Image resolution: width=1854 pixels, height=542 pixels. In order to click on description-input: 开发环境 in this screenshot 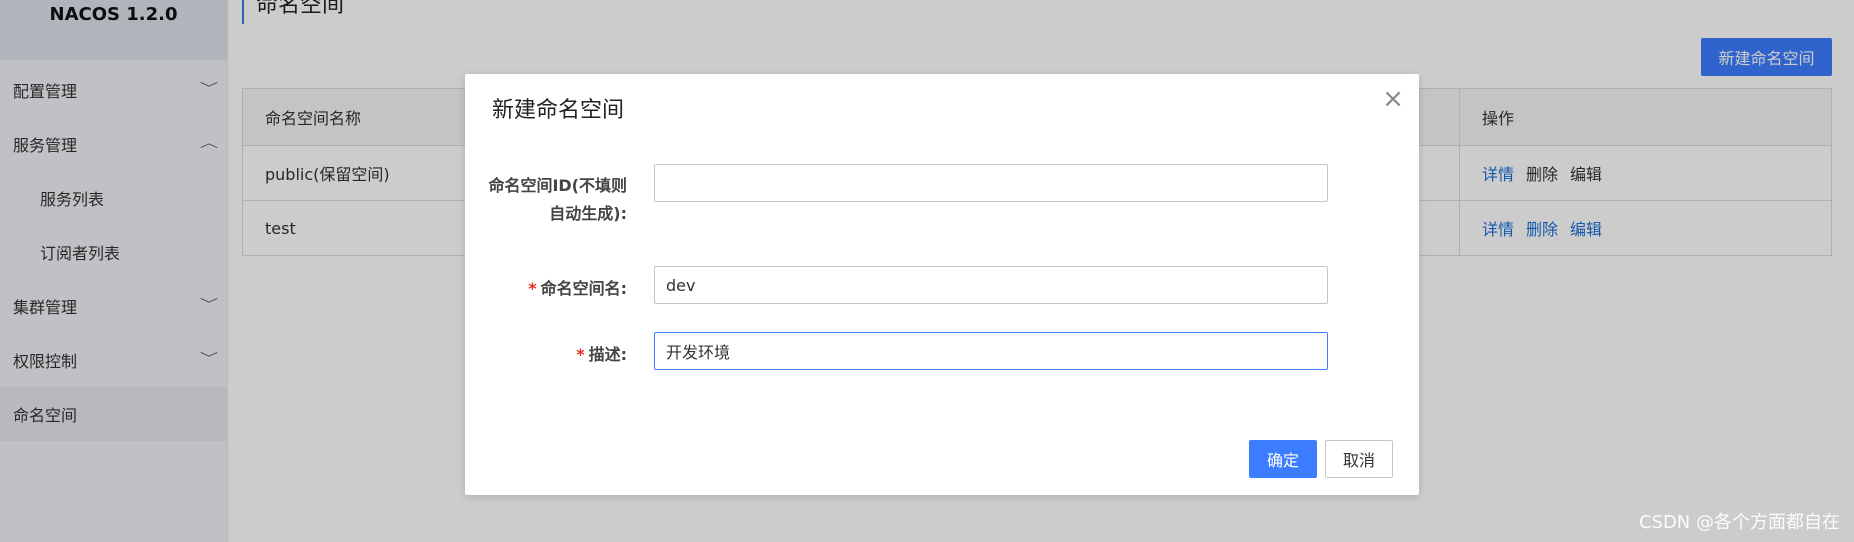, I will do `click(991, 351)`.